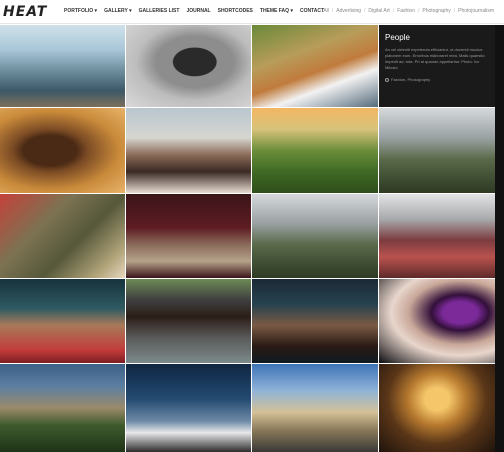 Image resolution: width=504 pixels, height=452 pixels. What do you see at coordinates (312, 11) in the screenshot?
I see `nav-contact: CONTACT` at bounding box center [312, 11].